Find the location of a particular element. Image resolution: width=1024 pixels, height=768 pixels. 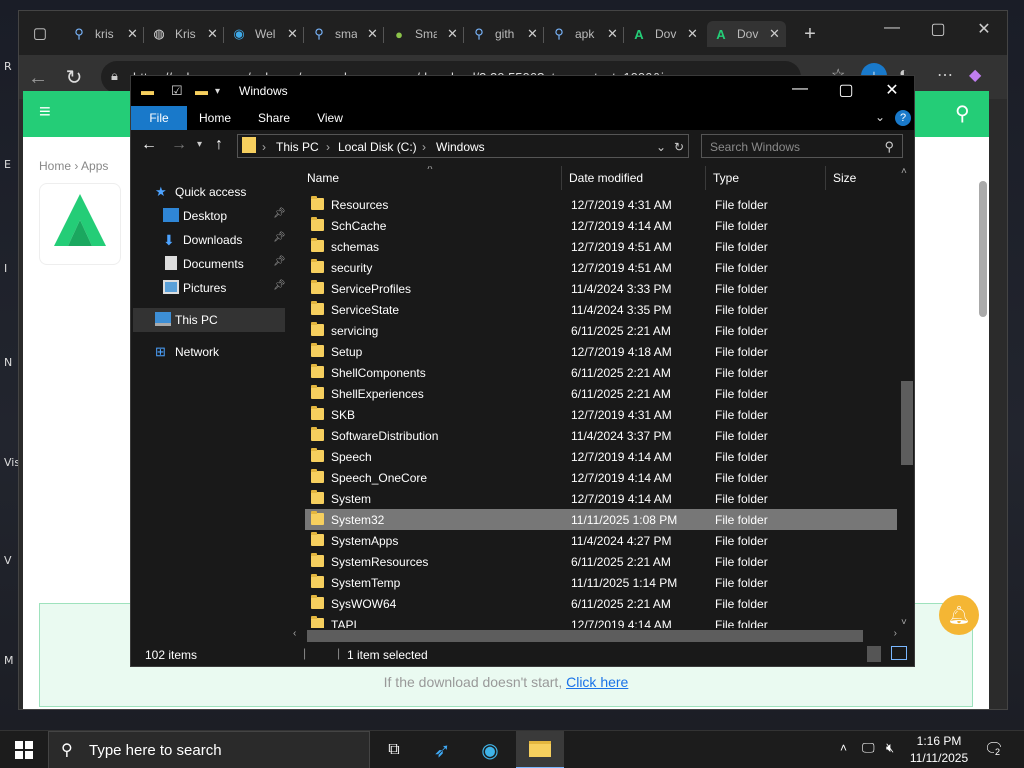

file-row: security 12/7/2019 4:51 AM File folder is located at coordinates (601, 267).